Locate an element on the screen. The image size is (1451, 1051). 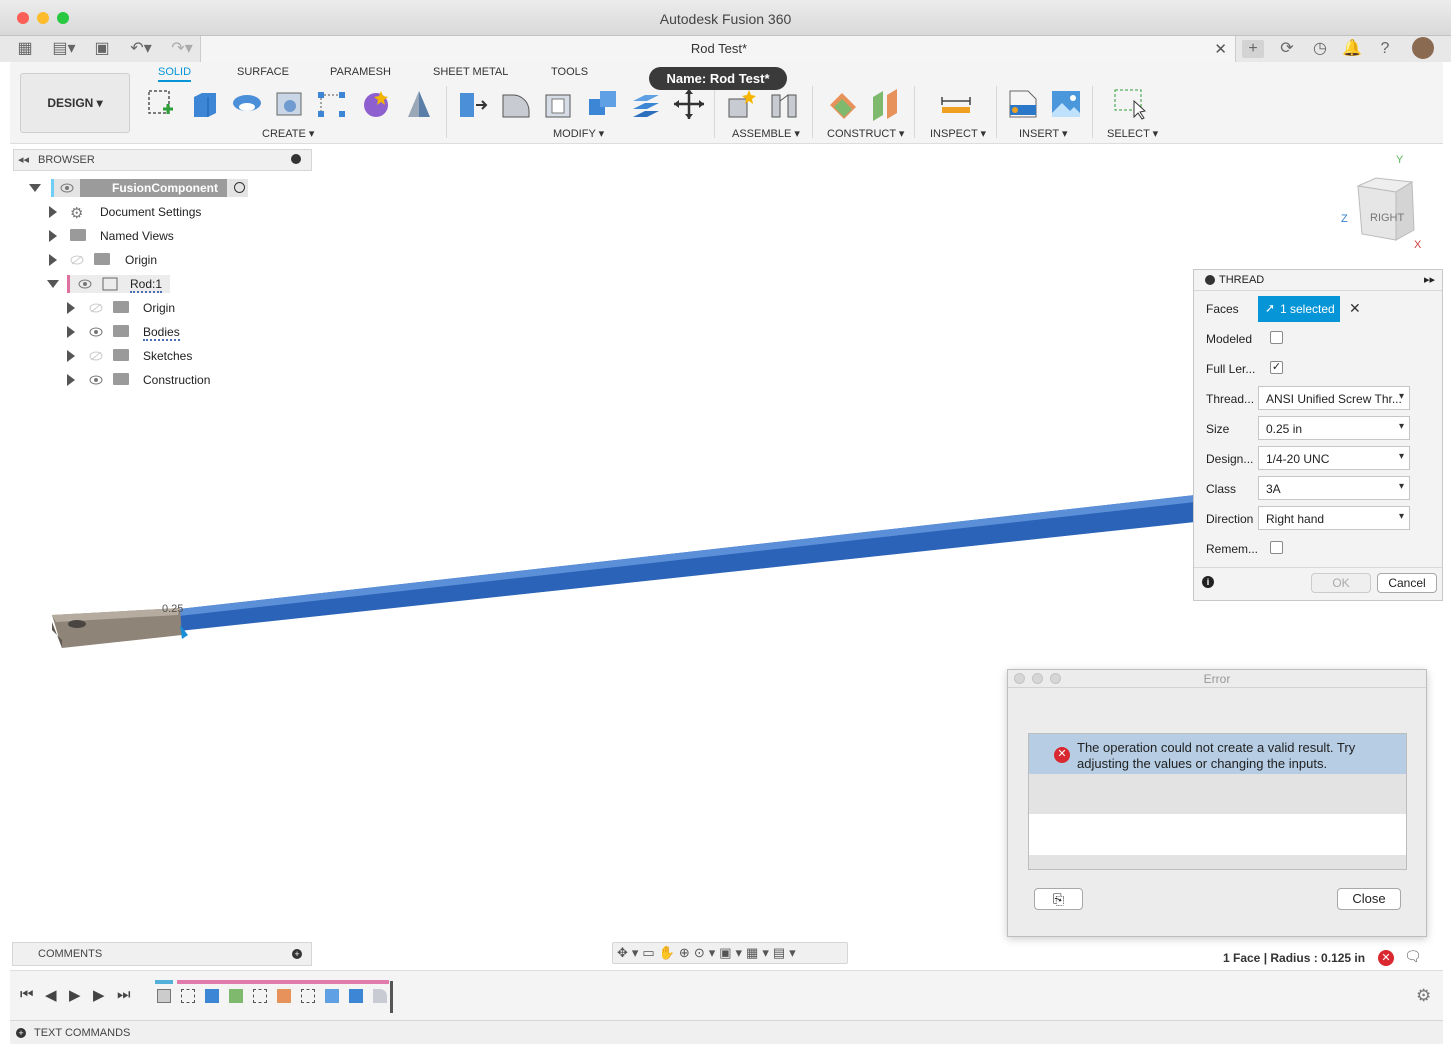
add-comment-icon: + is located at coordinates (297, 954).